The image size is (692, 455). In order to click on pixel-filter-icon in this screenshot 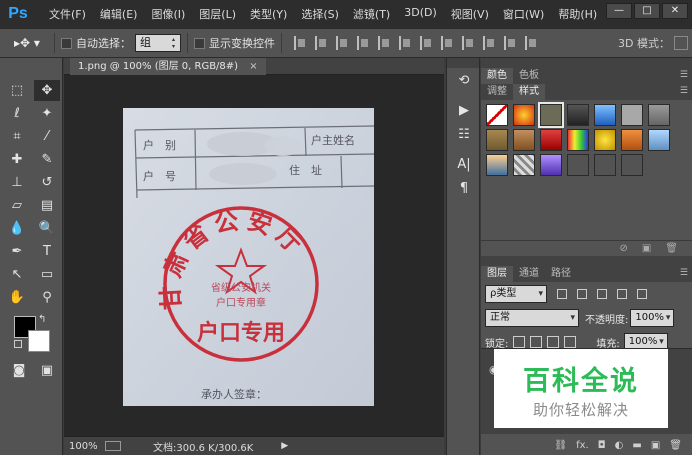, I will do `click(562, 294)`.